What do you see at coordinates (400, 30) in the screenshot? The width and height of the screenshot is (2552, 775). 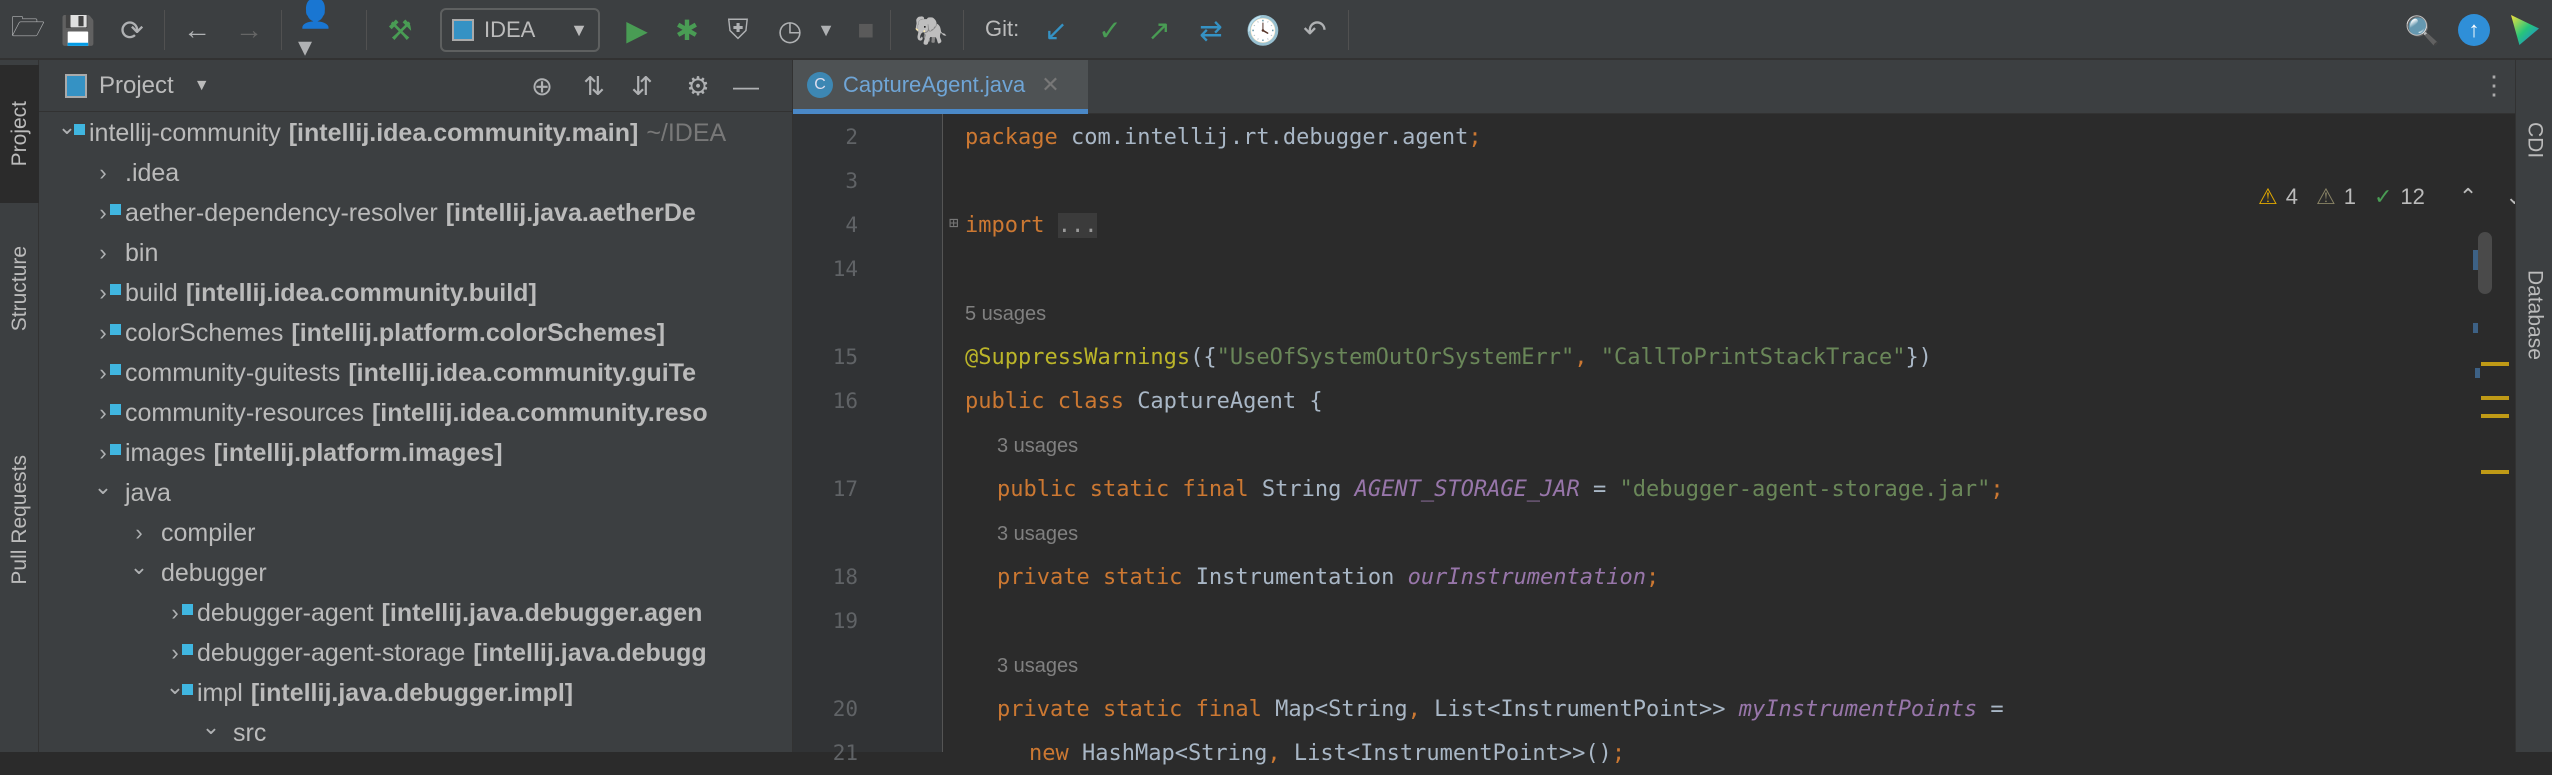 I see `build-hammer-icon: ⚒` at bounding box center [400, 30].